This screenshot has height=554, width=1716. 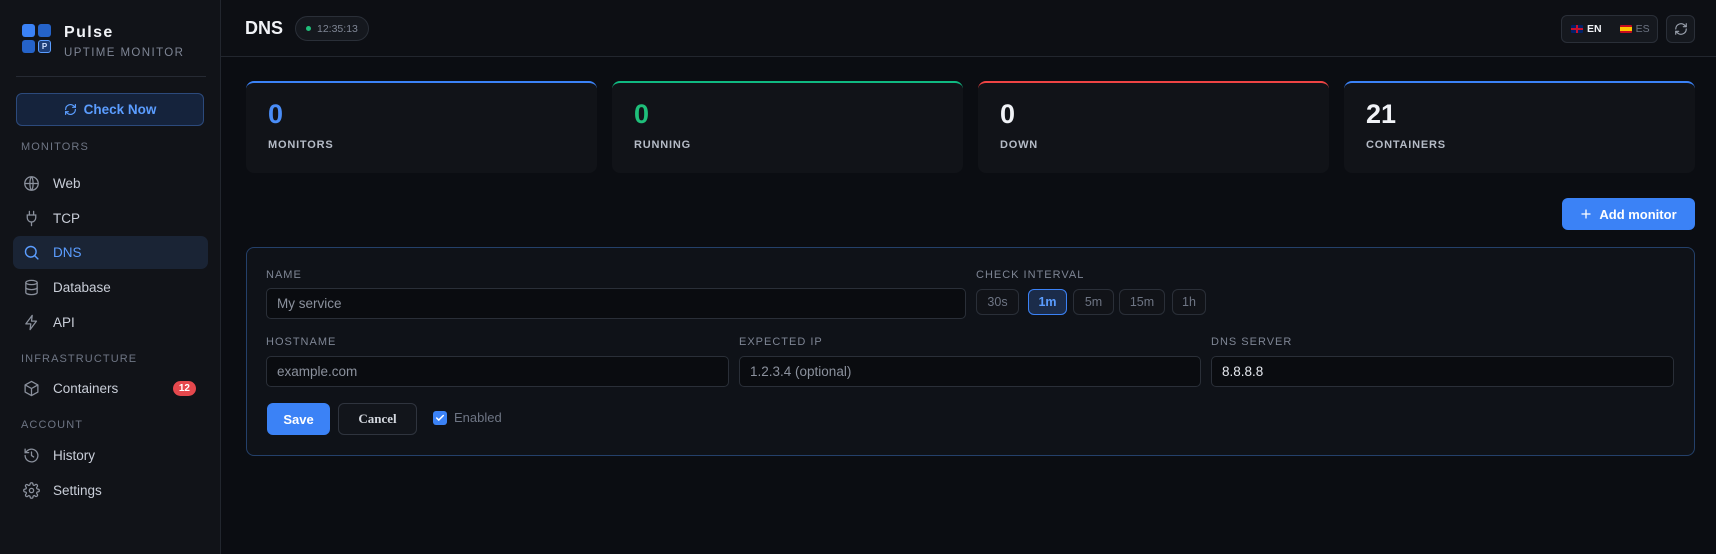 What do you see at coordinates (110, 218) in the screenshot?
I see `sidebar-item-tcp: TCP` at bounding box center [110, 218].